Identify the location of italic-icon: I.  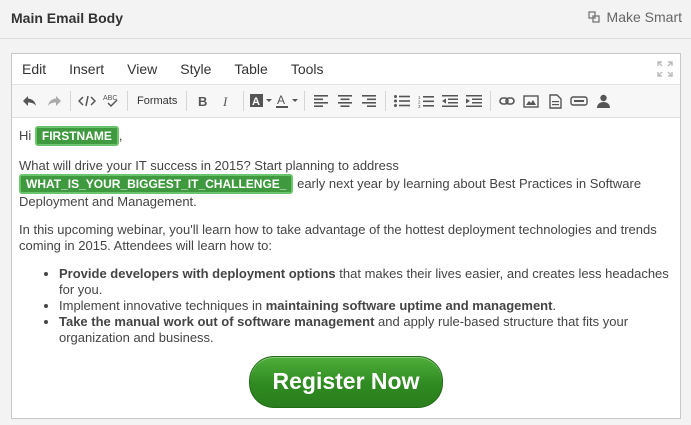
(227, 101).